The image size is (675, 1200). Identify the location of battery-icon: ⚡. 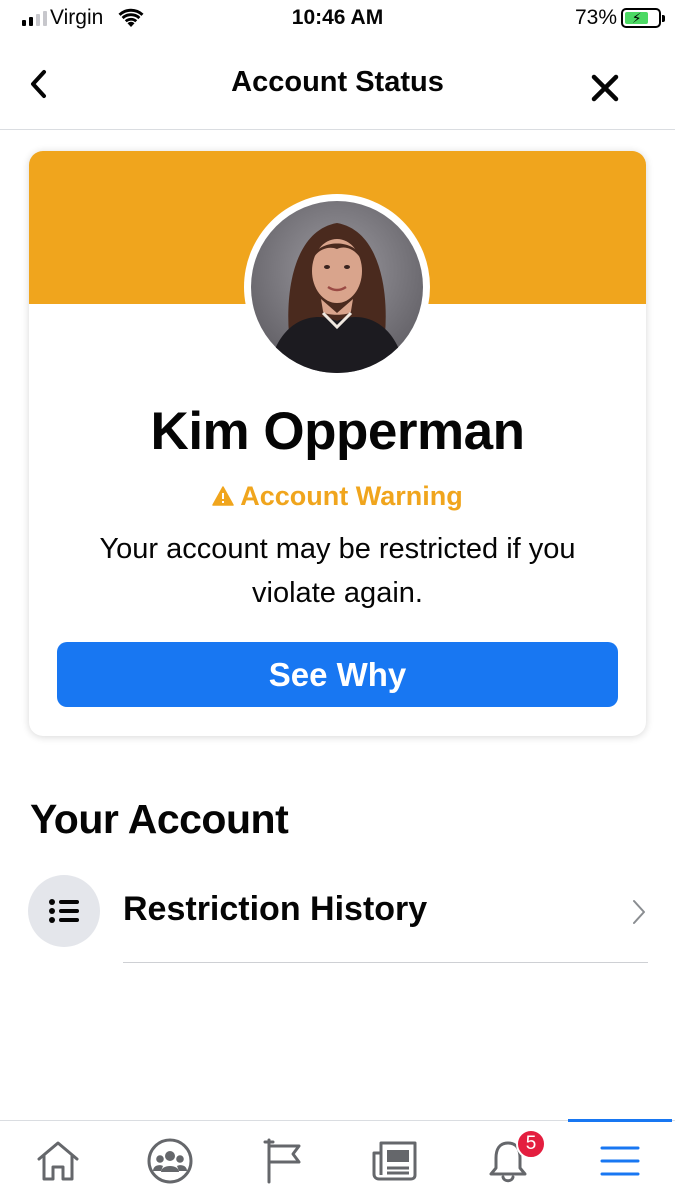
(643, 18).